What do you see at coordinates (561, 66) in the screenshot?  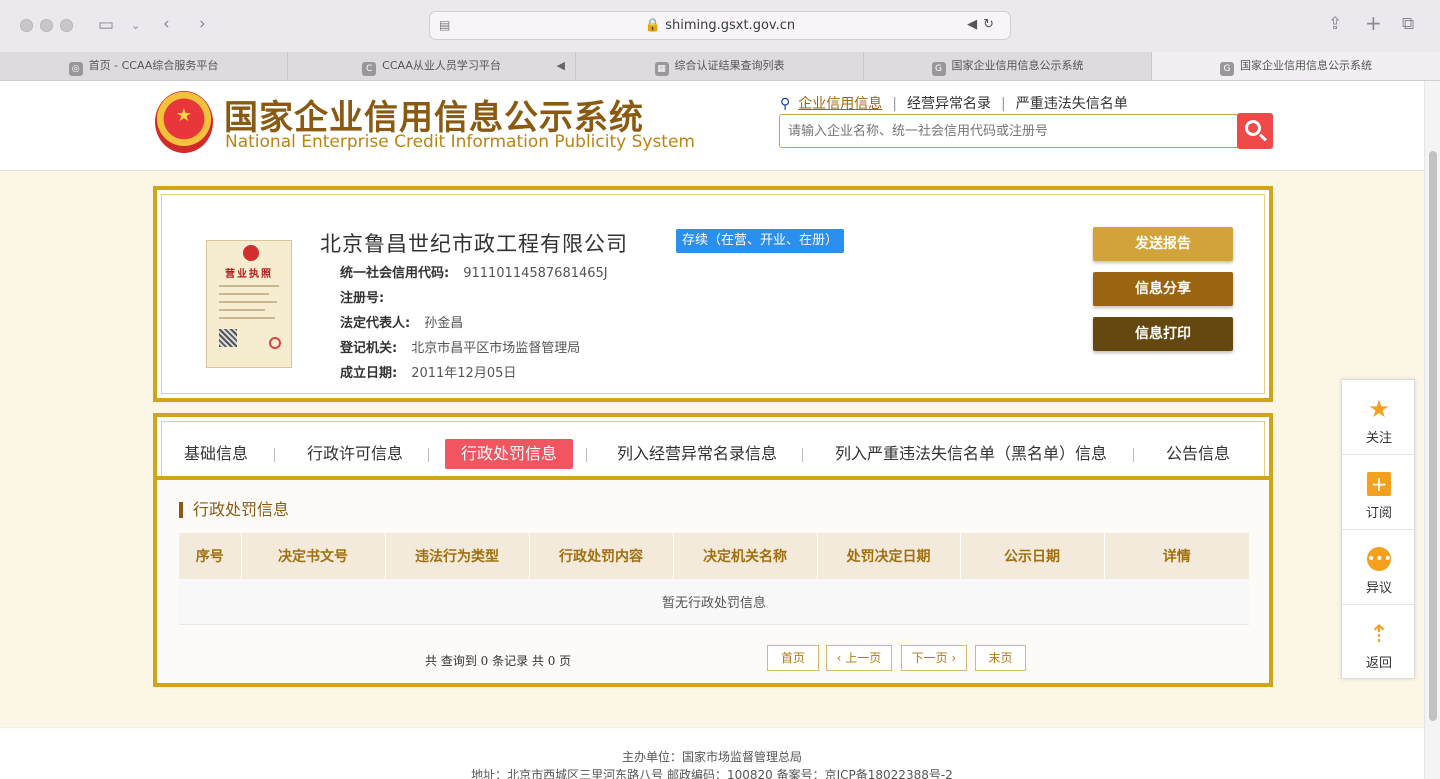 I see `speaker-icon: ◀` at bounding box center [561, 66].